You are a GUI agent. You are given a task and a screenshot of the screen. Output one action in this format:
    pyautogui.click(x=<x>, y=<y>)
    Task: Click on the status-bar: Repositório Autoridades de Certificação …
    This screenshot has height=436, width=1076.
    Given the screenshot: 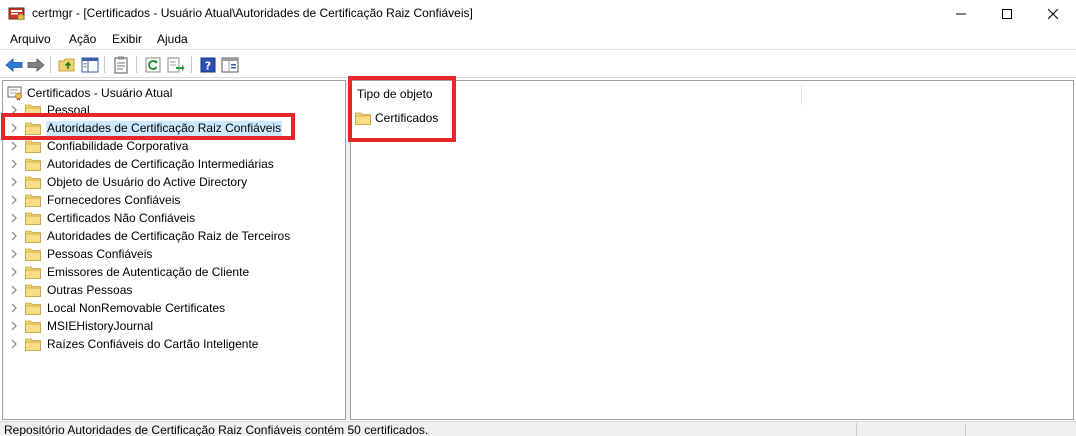 What is the action you would take?
    pyautogui.click(x=538, y=428)
    